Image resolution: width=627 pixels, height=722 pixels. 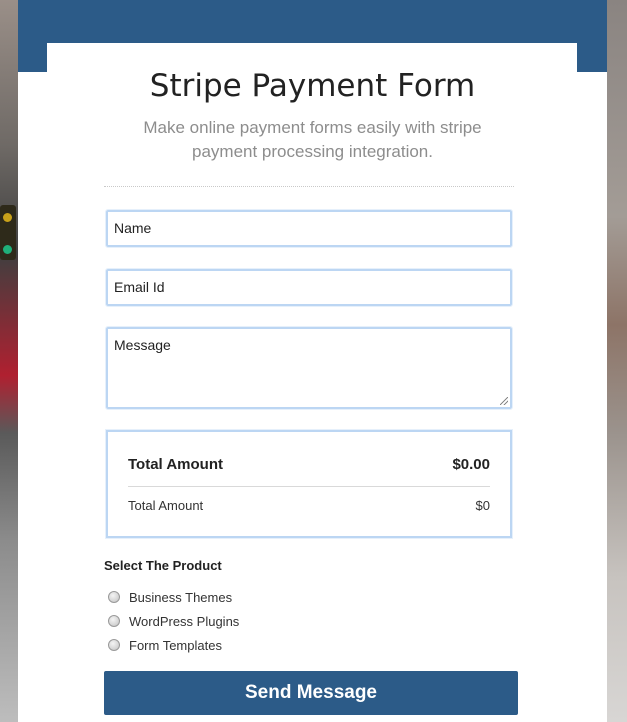 I want to click on send-message-button: Send Message, so click(x=311, y=693).